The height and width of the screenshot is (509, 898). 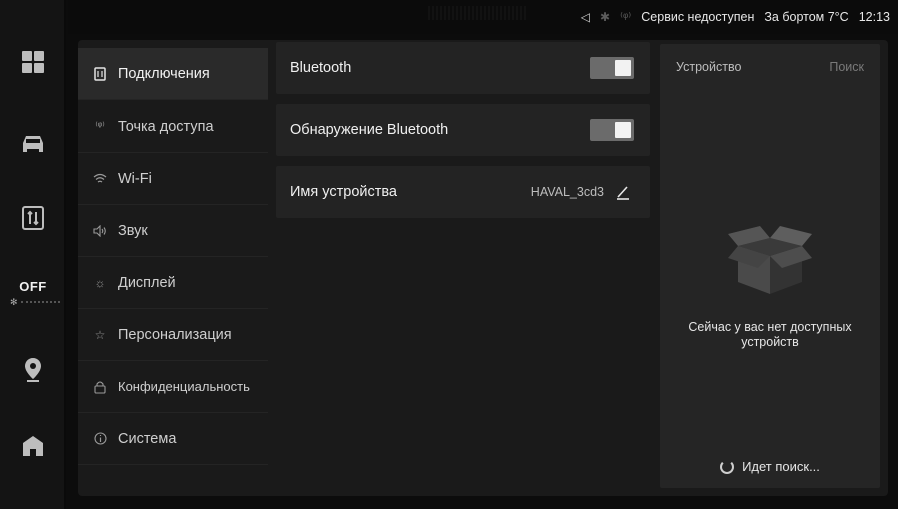 I want to click on devices-panel-title: Устройство, so click(x=709, y=67).